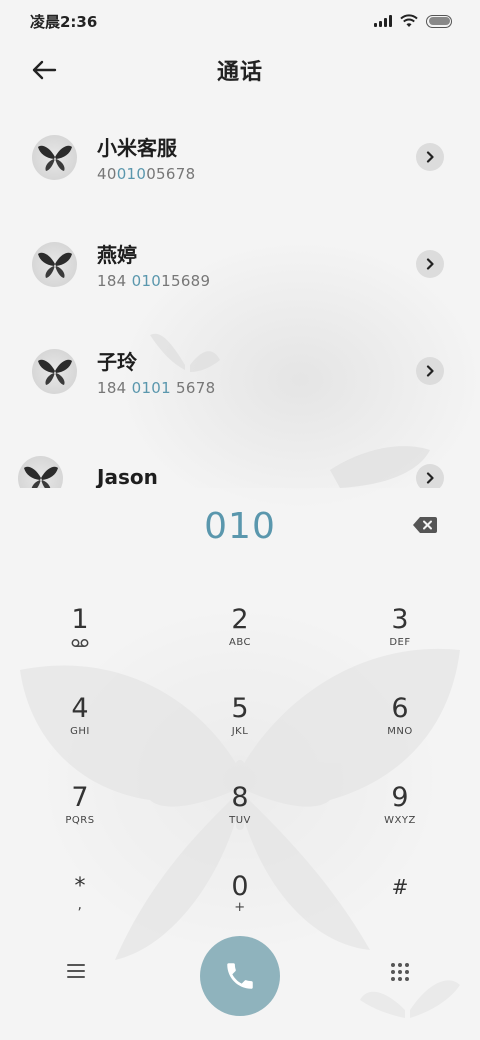 The image size is (480, 1040). Describe the element at coordinates (117, 255) in the screenshot. I see `contact-name: 燕婷` at that location.